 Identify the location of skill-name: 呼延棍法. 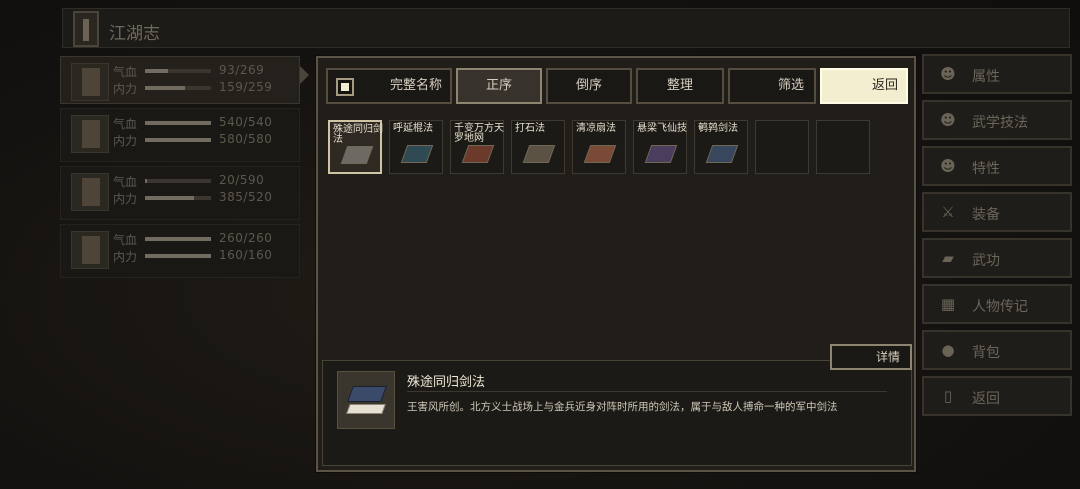
(413, 128).